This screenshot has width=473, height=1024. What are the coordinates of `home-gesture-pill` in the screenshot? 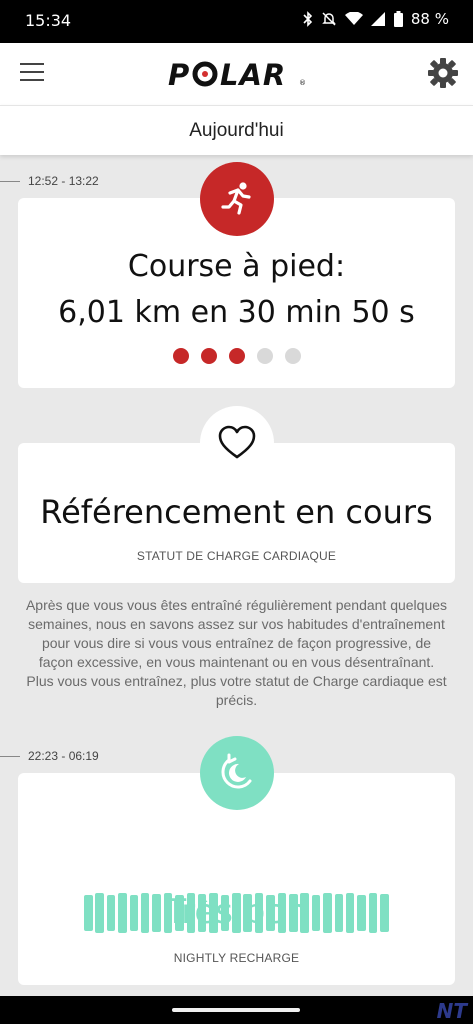 It's located at (236, 1010).